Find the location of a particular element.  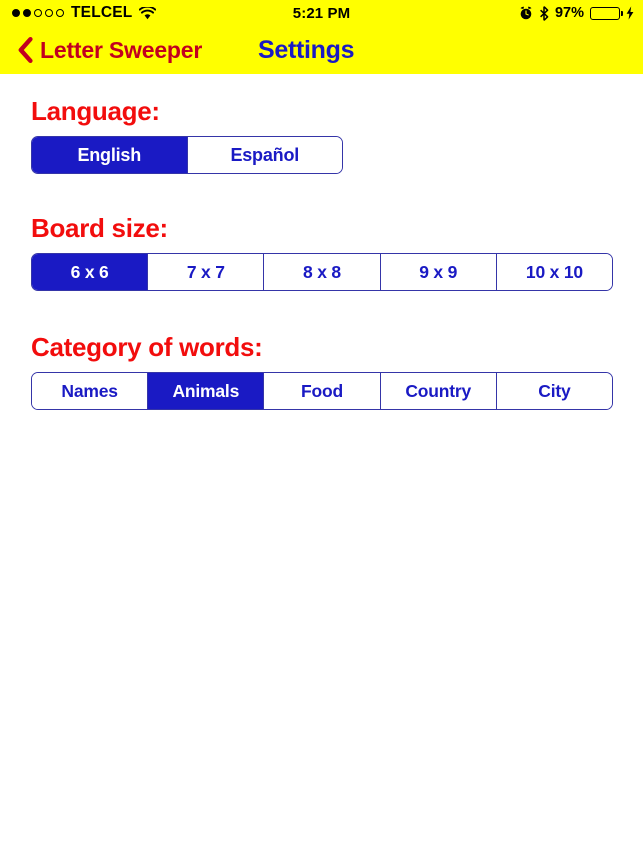

category-segmented-control: Names Animals Food Country City is located at coordinates (322, 391).